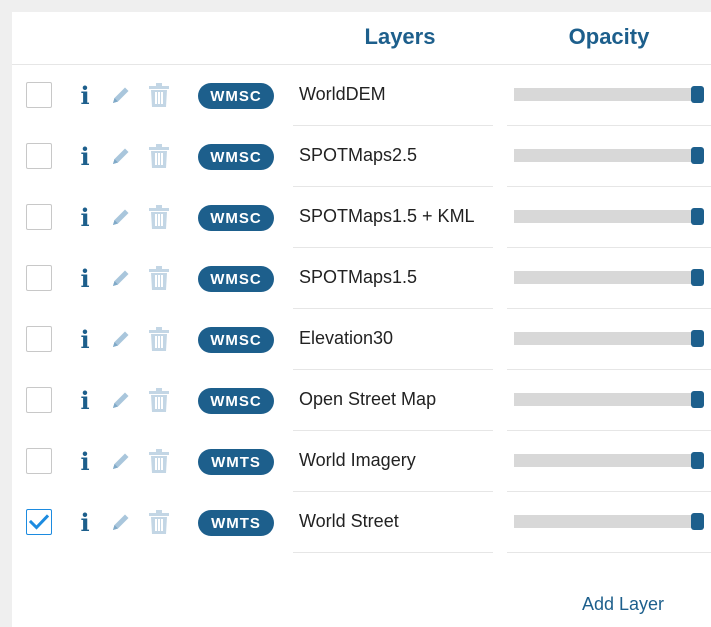 The image size is (711, 627). I want to click on layer-row: i WMSC SPOTMaps1.5 + KML, so click(361, 217).